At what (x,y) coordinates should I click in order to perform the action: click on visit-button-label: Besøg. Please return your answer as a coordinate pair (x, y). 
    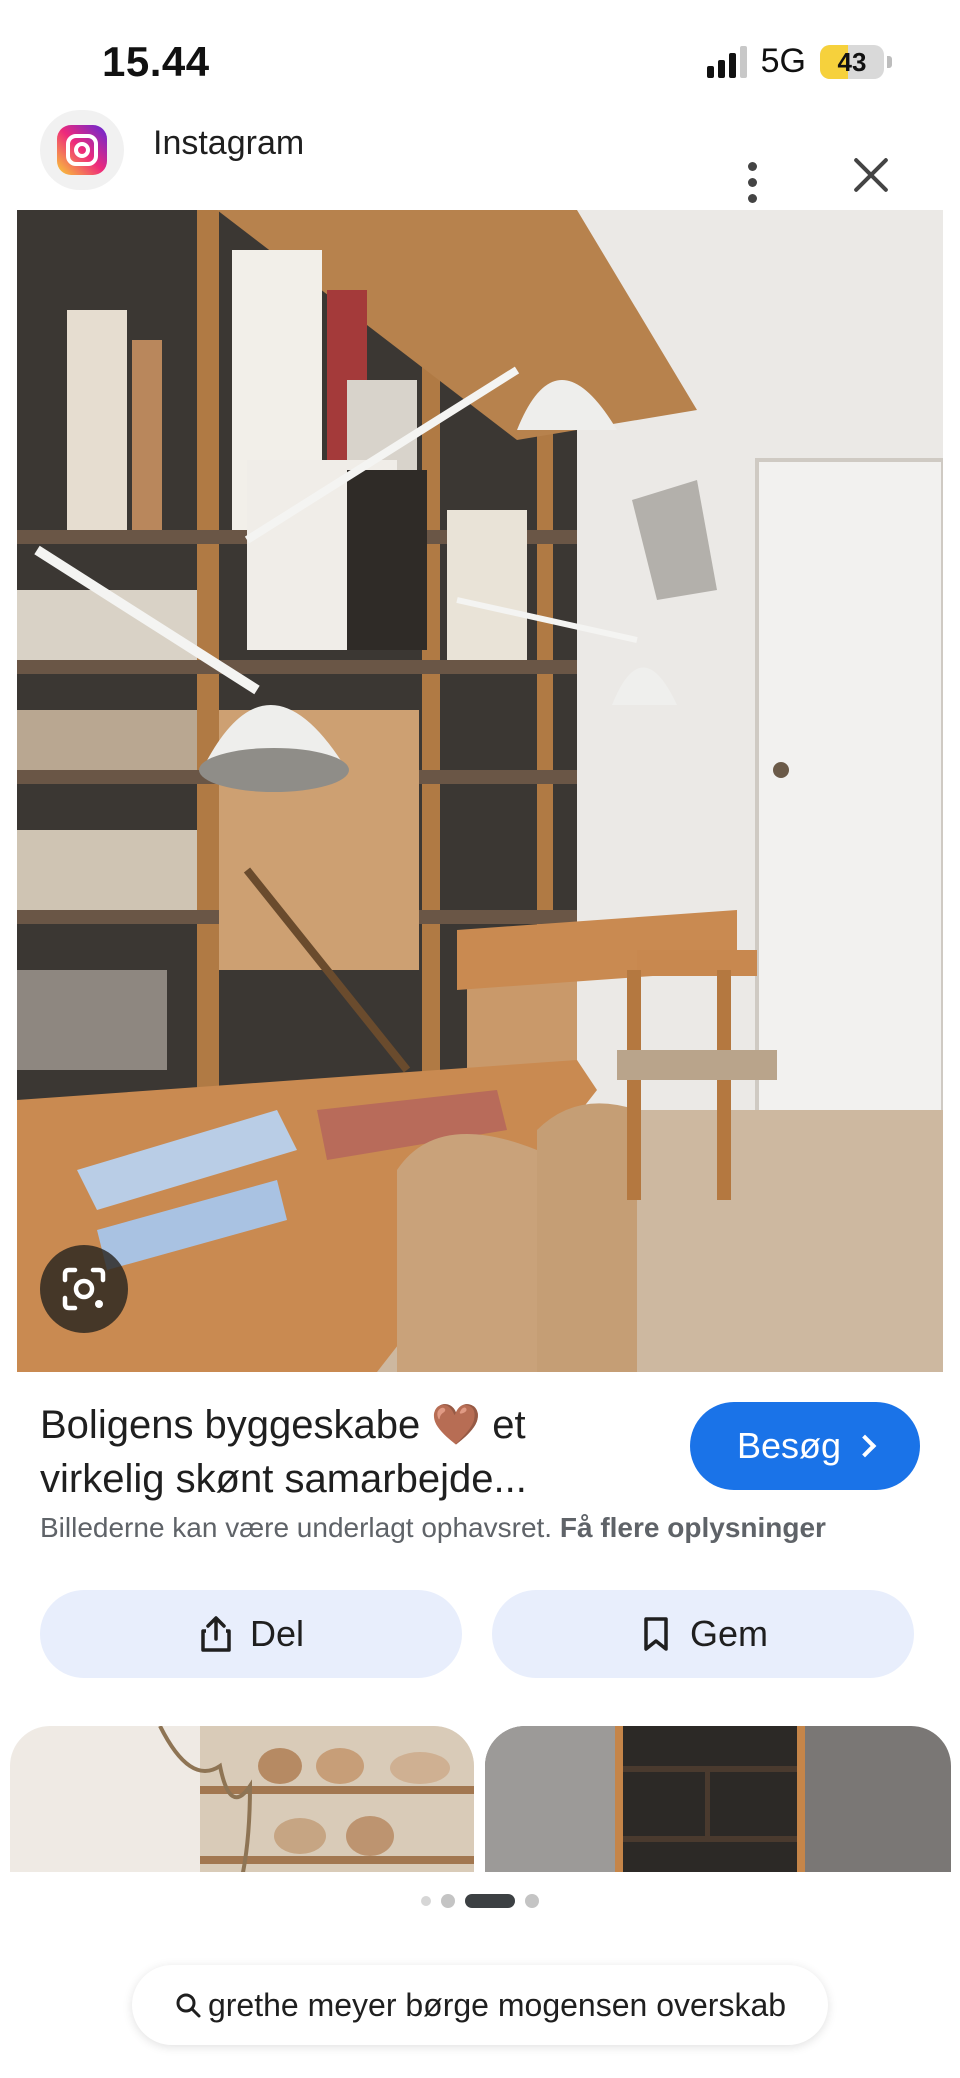
    Looking at the image, I should click on (789, 1445).